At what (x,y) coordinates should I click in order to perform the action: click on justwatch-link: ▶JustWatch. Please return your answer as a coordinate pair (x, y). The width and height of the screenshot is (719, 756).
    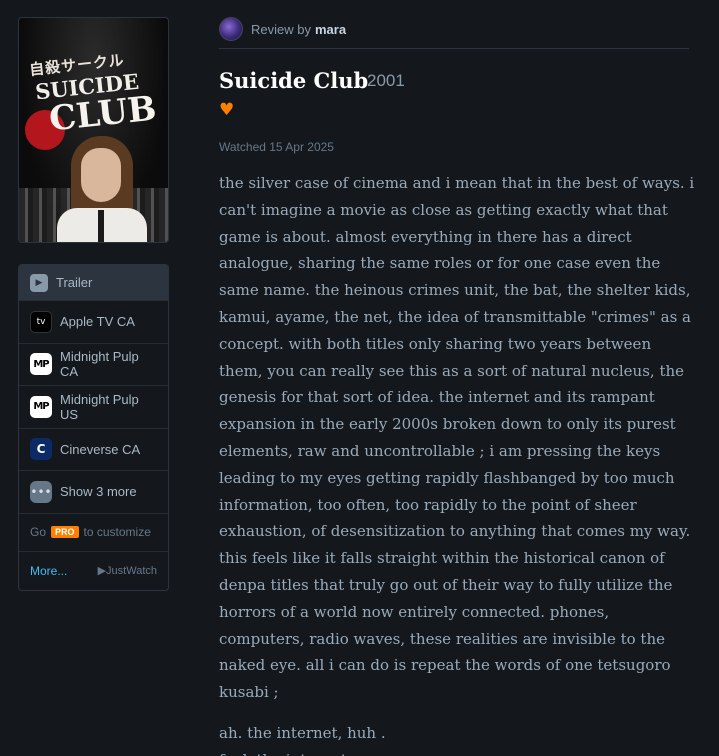
    Looking at the image, I should click on (127, 570).